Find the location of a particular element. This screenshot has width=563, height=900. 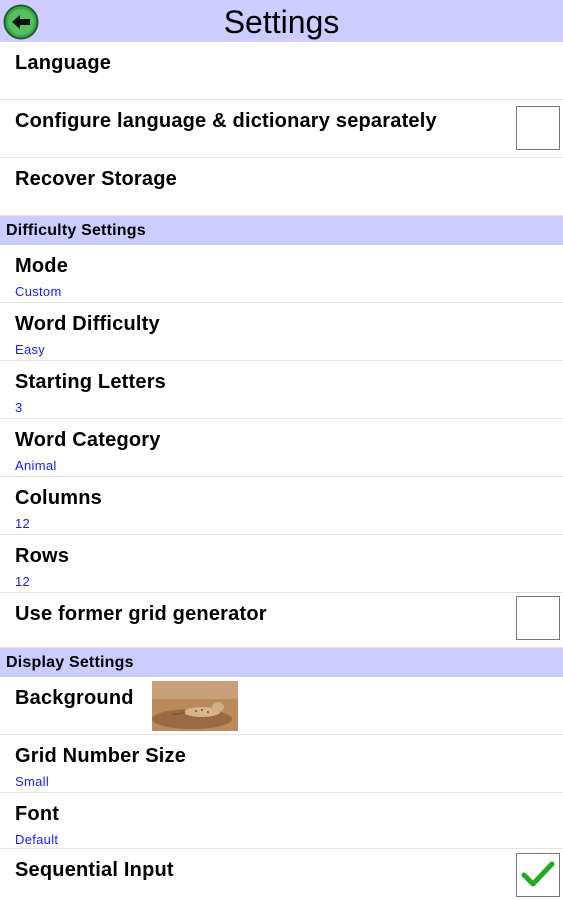

section-header-display: Display Settings is located at coordinates (281, 662).